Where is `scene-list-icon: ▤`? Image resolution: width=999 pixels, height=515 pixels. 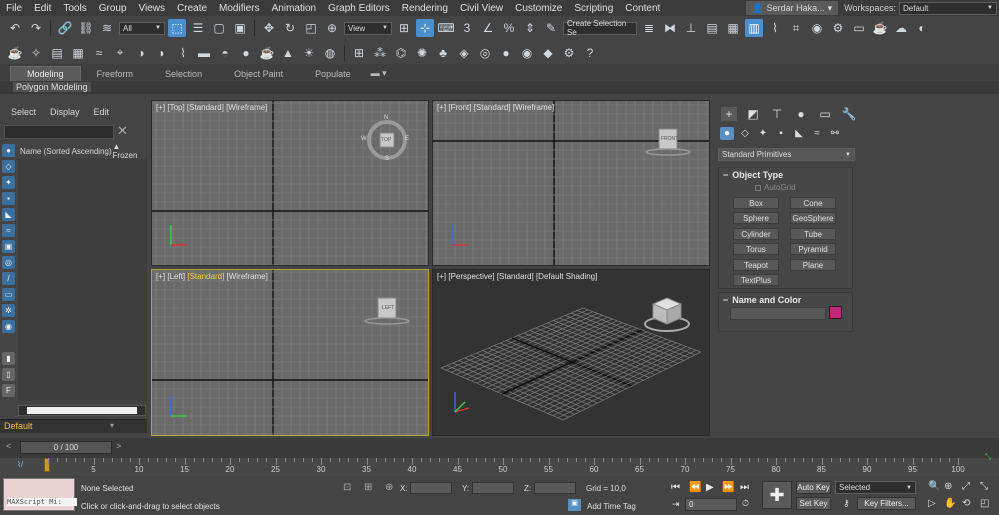 scene-list-icon: ▤ is located at coordinates (57, 53).